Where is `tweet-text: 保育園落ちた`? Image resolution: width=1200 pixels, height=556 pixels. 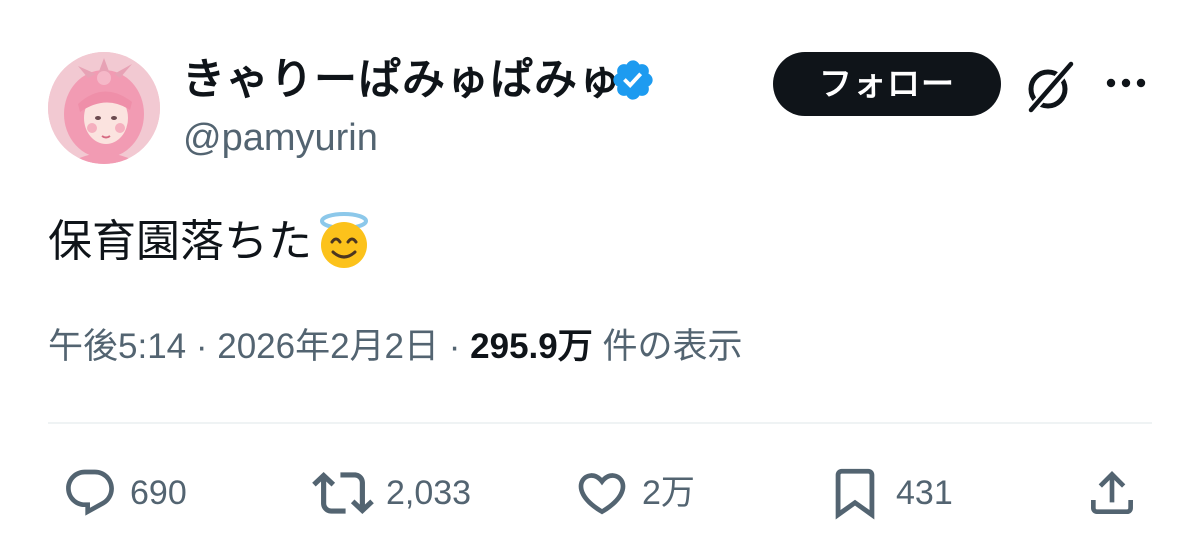
tweet-text: 保育園落ちた is located at coordinates (211, 241).